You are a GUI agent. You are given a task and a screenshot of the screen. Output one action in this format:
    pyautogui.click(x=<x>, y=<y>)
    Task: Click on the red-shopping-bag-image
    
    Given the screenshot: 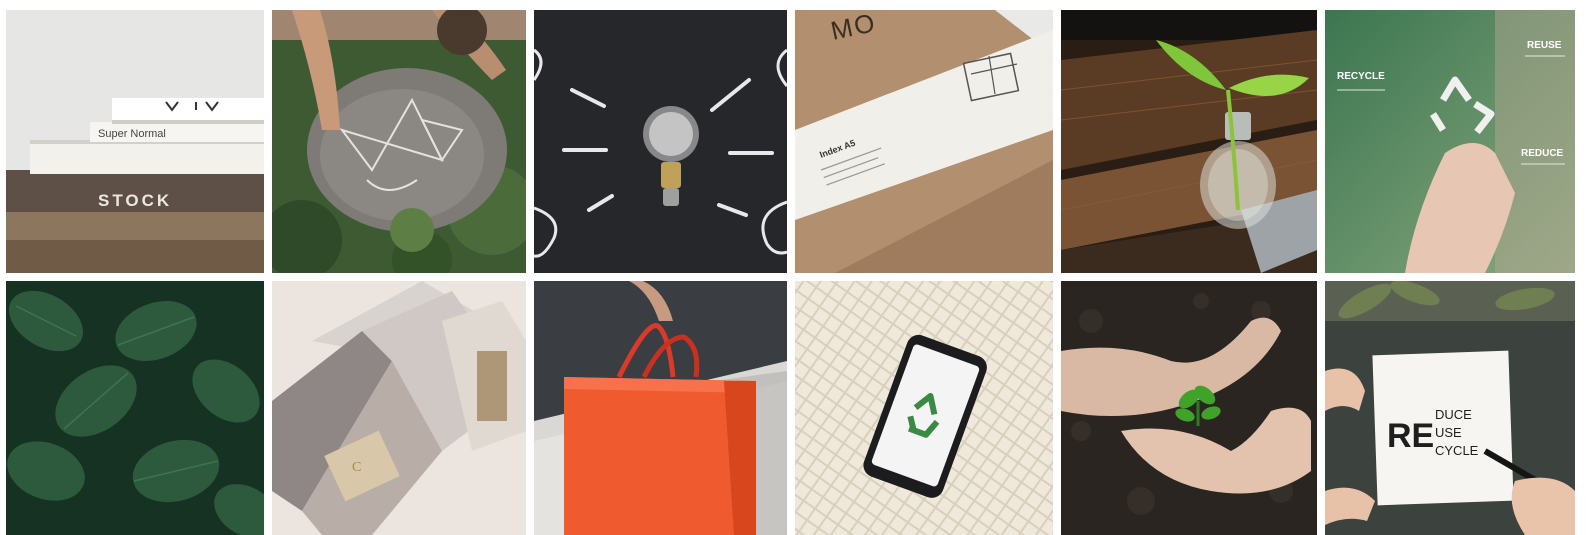 What is the action you would take?
    pyautogui.click(x=660, y=408)
    